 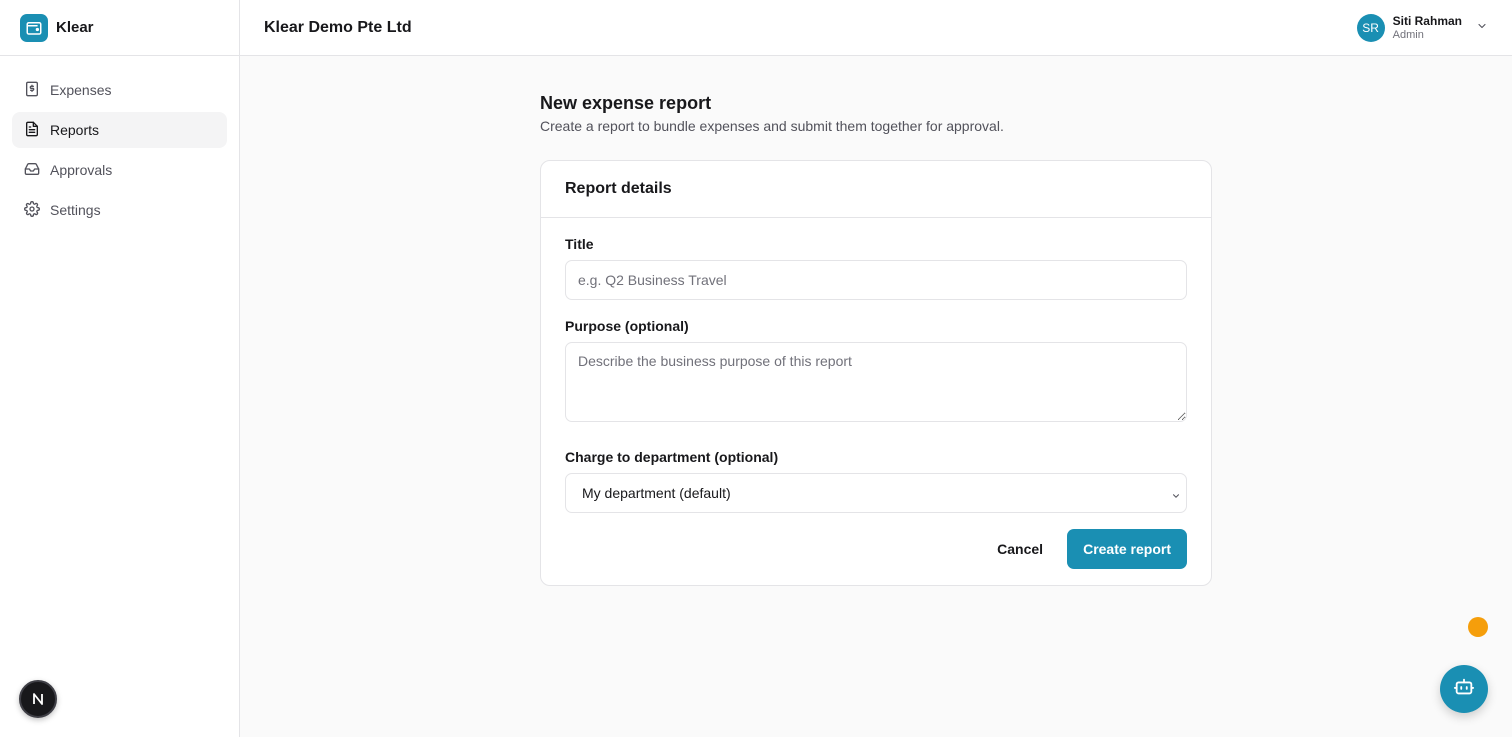 What do you see at coordinates (119, 130) in the screenshot?
I see `sidebar-item-reports: Reports` at bounding box center [119, 130].